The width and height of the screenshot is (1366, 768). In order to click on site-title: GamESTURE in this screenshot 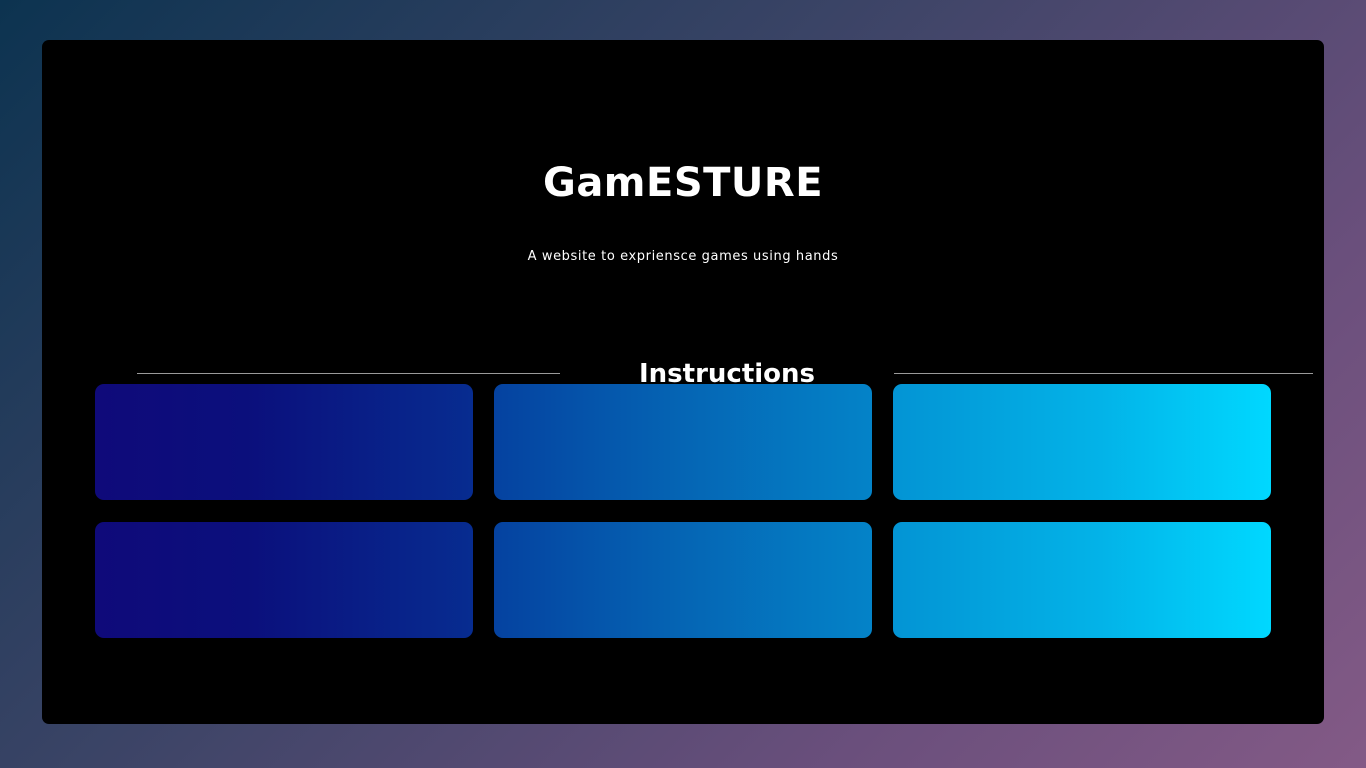, I will do `click(683, 183)`.